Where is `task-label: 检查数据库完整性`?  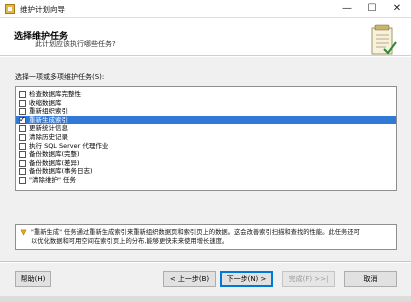 task-label: 检查数据库完整性 is located at coordinates (55, 94).